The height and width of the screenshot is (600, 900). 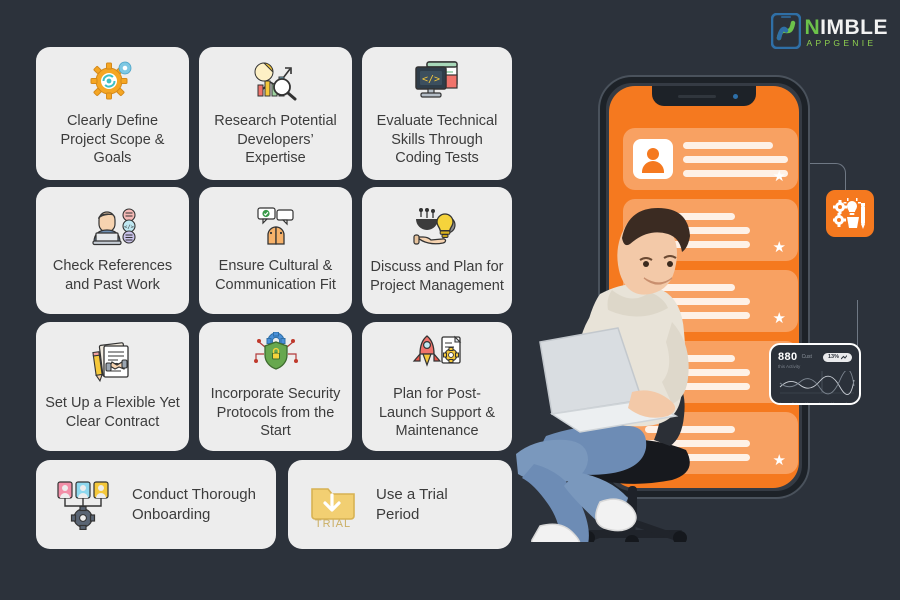 I want to click on tip-card-label: Clearly Define Project Scope & Goals, so click(x=112, y=140).